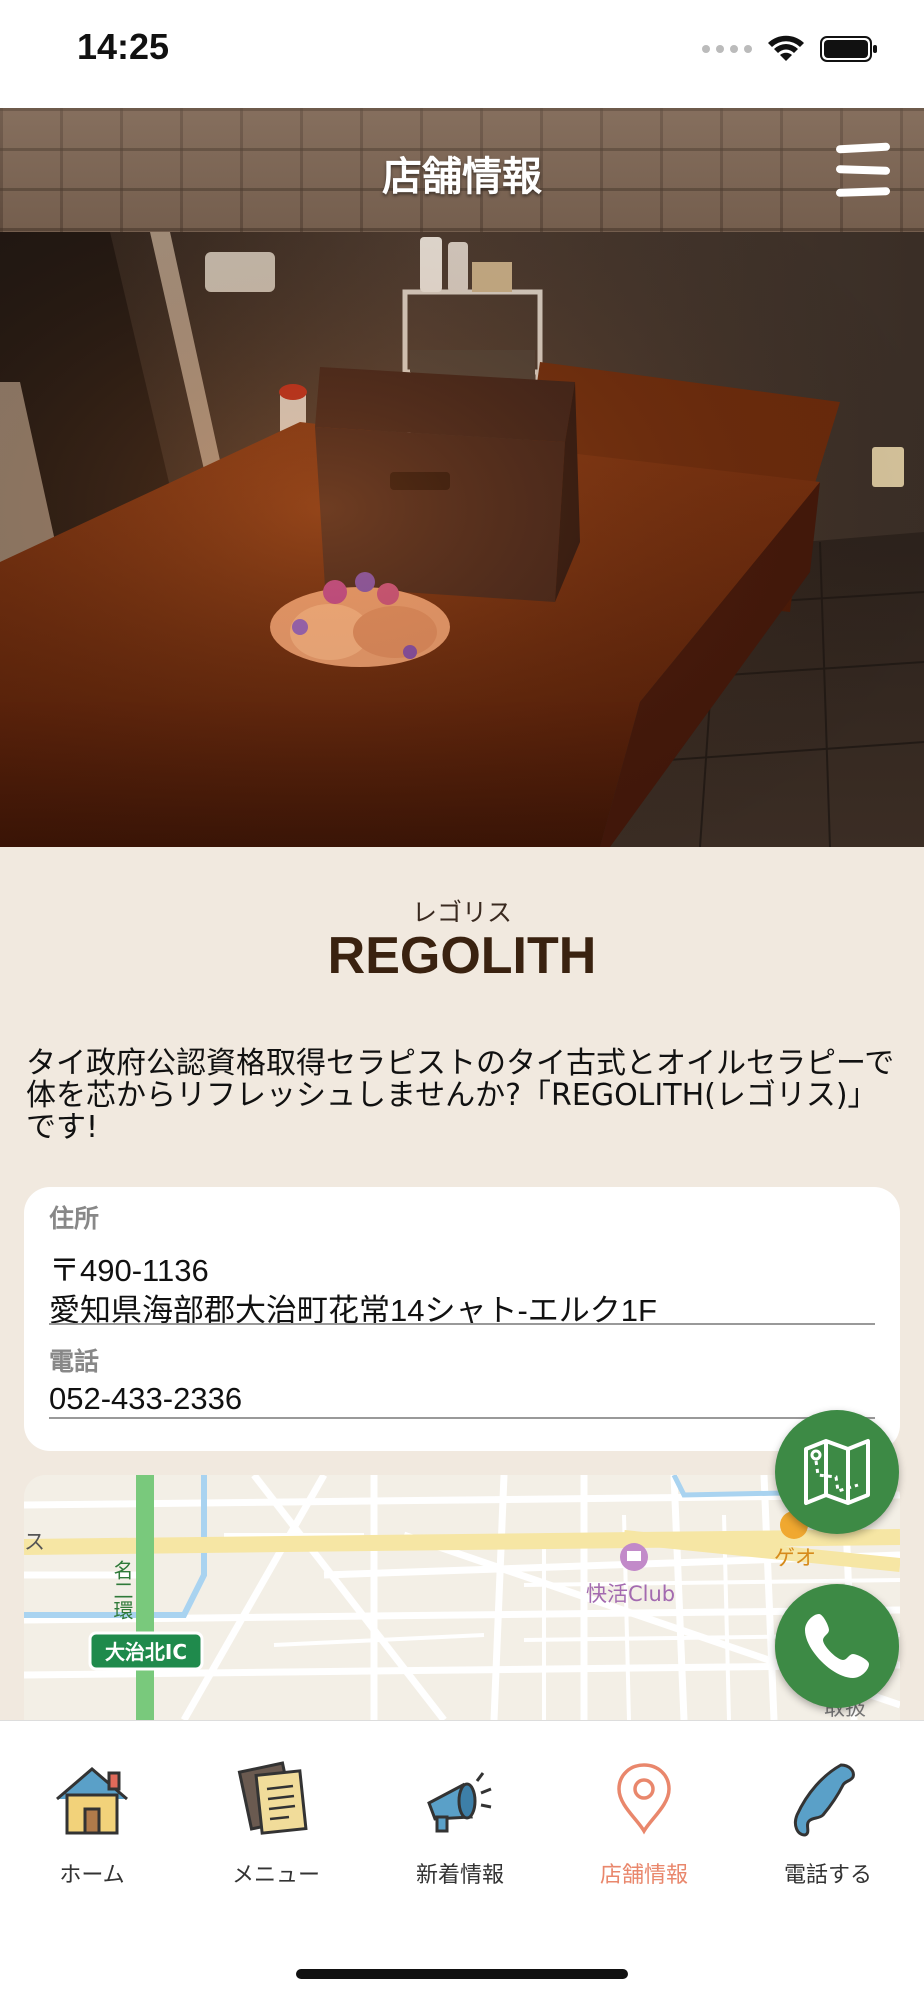 This screenshot has height=2001, width=924. What do you see at coordinates (275, 1875) in the screenshot?
I see `tab-menu-label: メニュー` at bounding box center [275, 1875].